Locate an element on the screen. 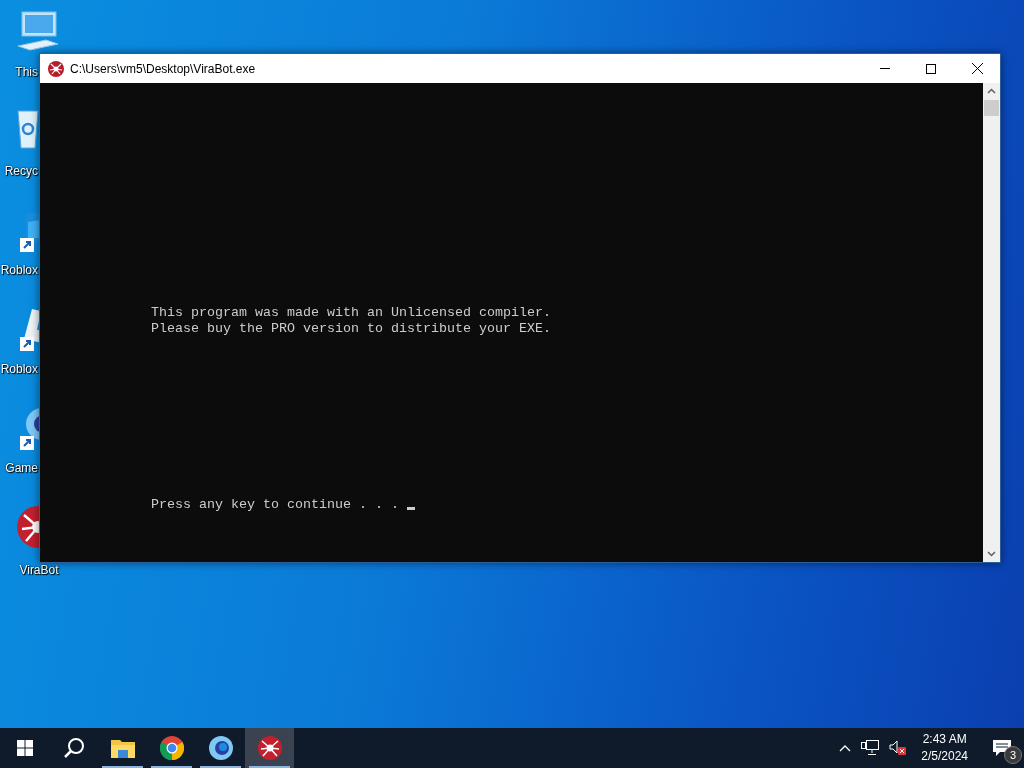 The image size is (1024, 768). scrollbar is located at coordinates (991, 322).